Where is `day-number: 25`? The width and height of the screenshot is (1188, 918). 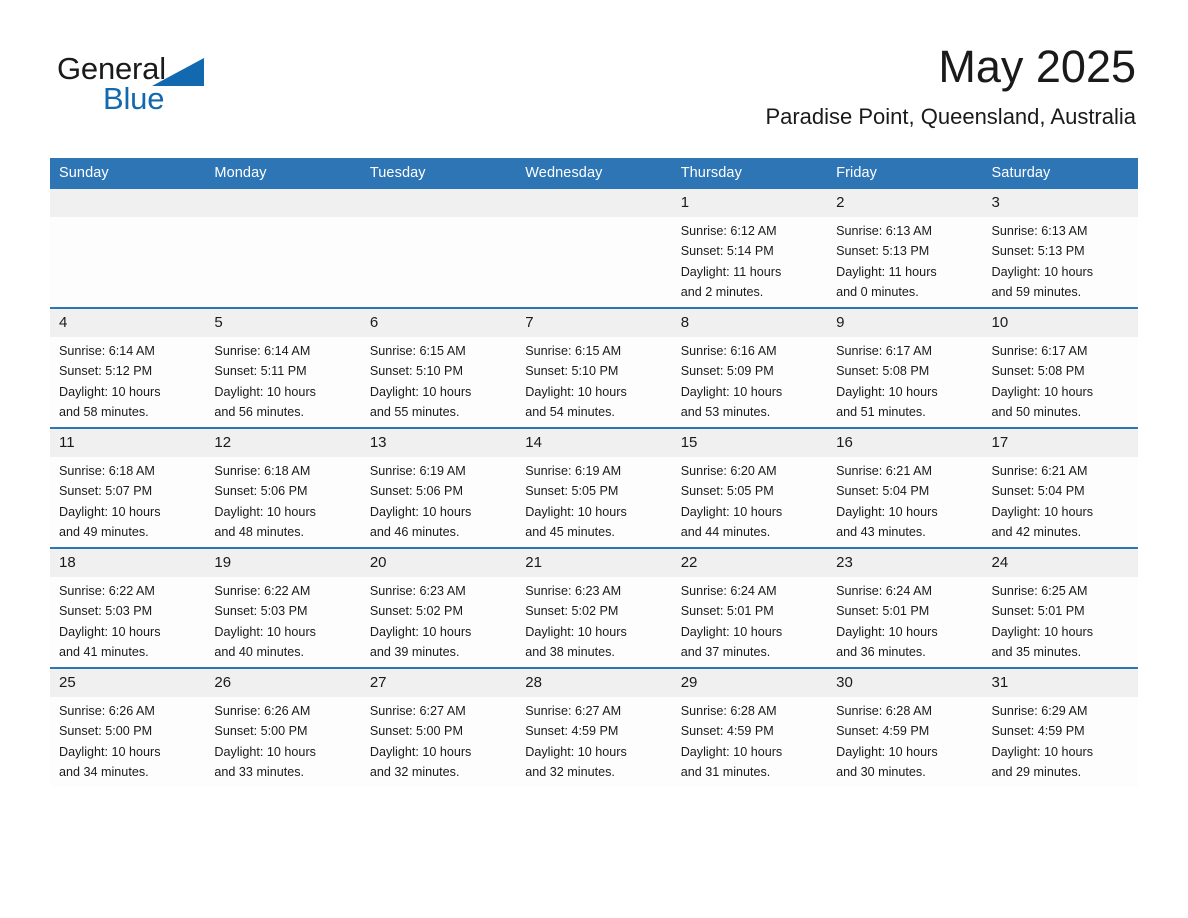 day-number: 25 is located at coordinates (128, 683).